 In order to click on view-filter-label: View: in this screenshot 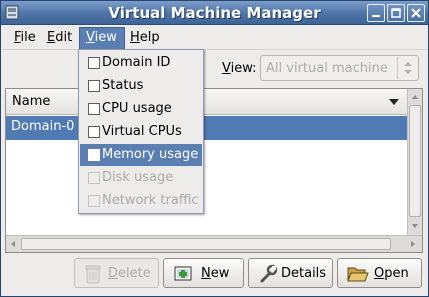, I will do `click(239, 68)`.